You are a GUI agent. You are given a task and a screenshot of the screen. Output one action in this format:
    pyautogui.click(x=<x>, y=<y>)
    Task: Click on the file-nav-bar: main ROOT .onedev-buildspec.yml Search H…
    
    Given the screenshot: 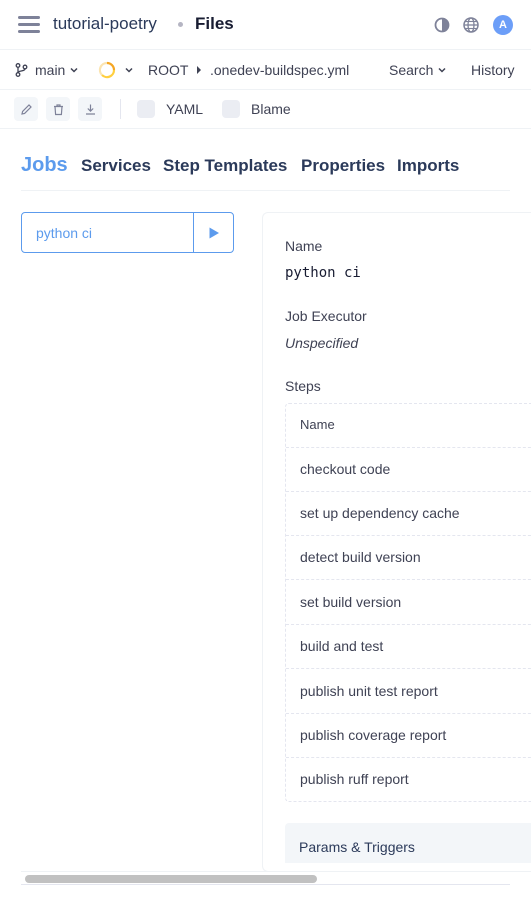 What is the action you would take?
    pyautogui.click(x=265, y=70)
    